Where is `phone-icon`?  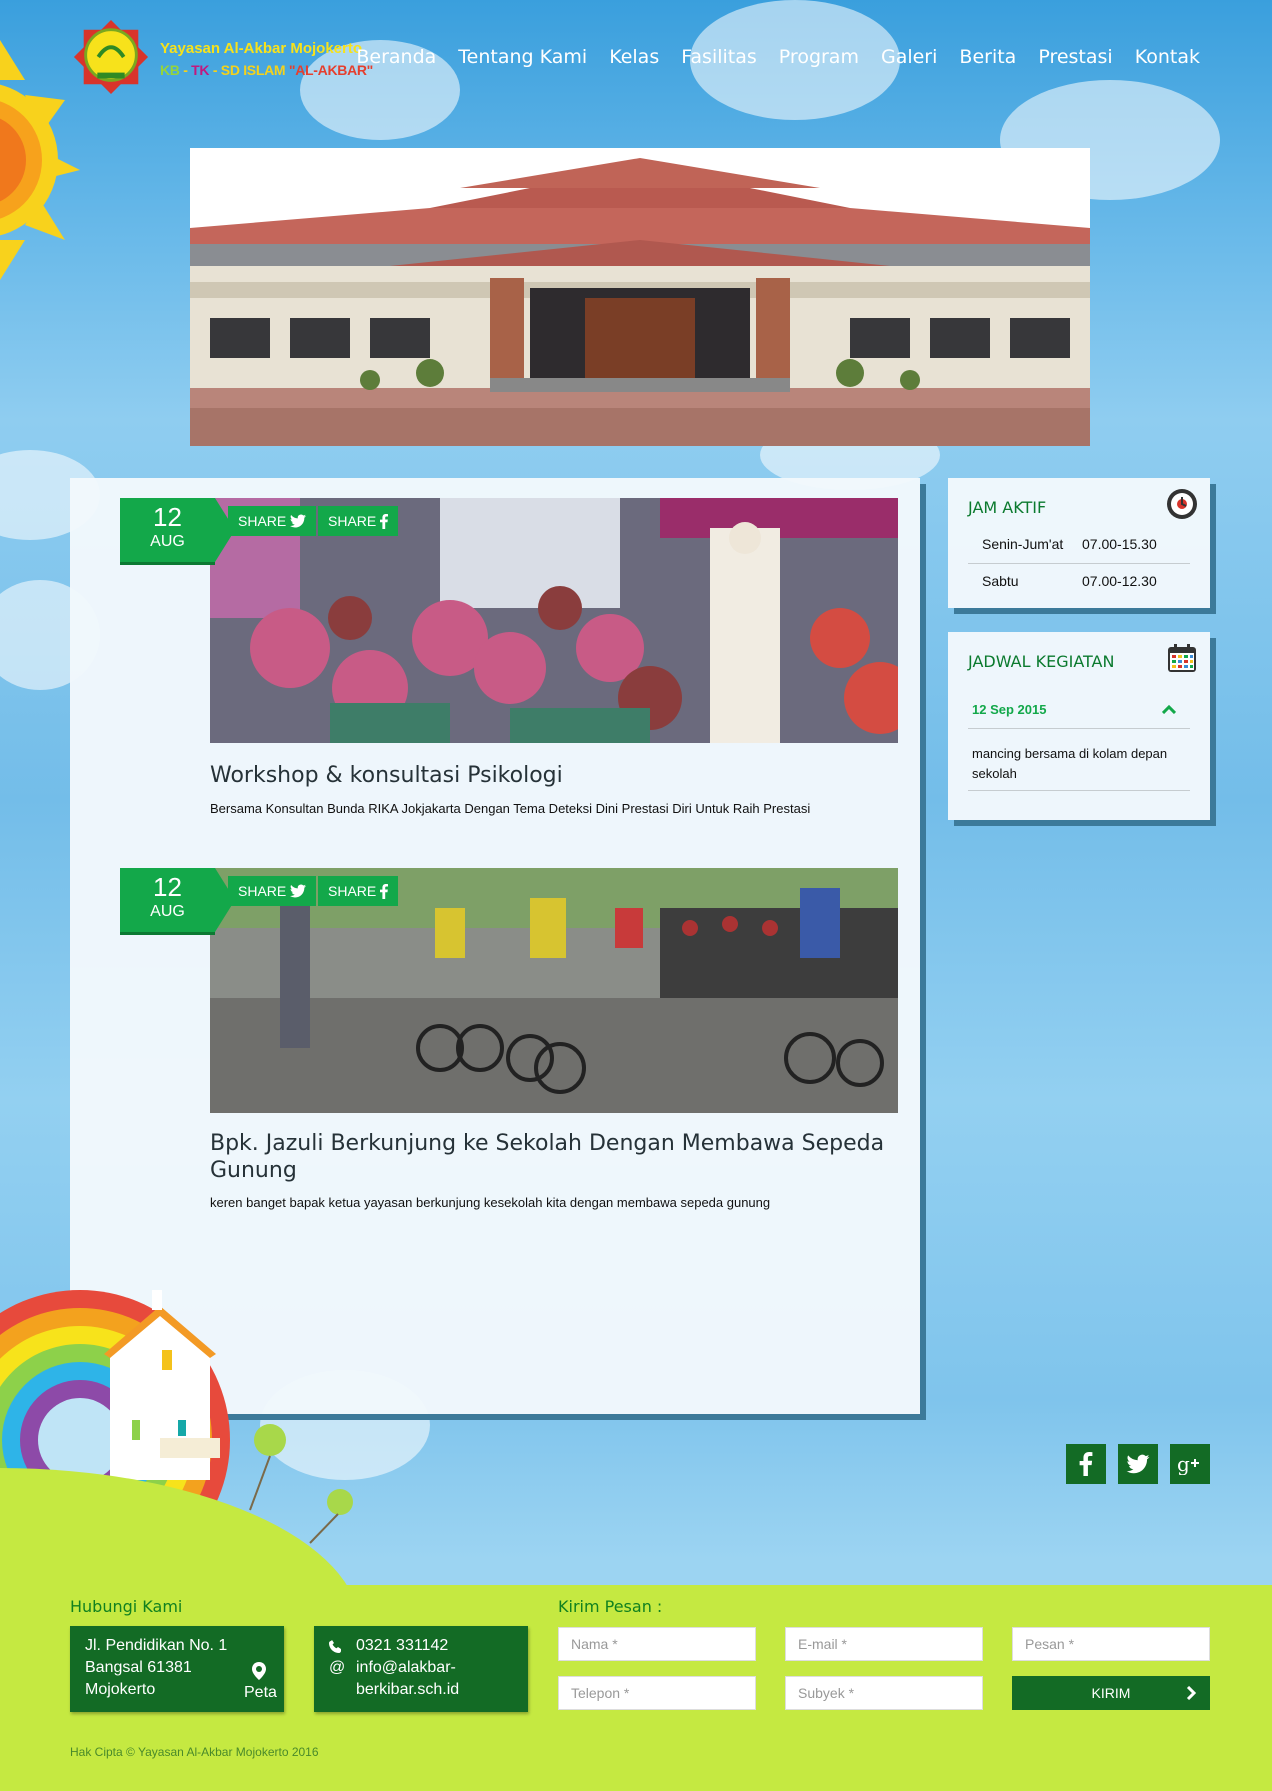
phone-icon is located at coordinates (335, 1646).